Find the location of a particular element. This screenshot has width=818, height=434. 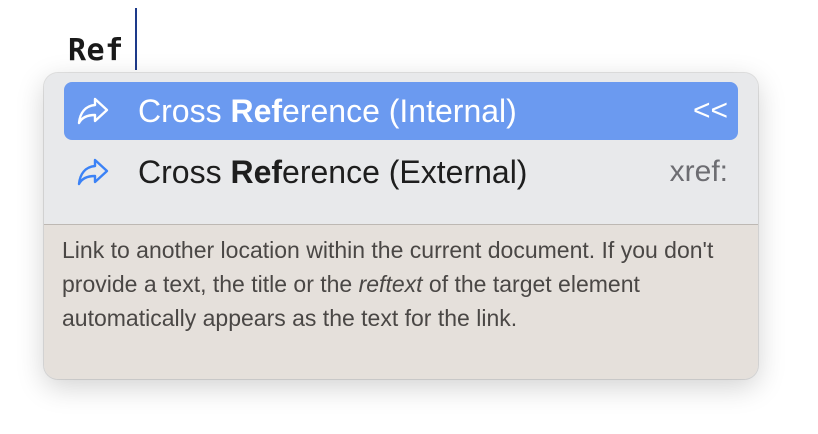

completion-item-cross-reference-internal: Cross Reference (Internal) << is located at coordinates (401, 111).